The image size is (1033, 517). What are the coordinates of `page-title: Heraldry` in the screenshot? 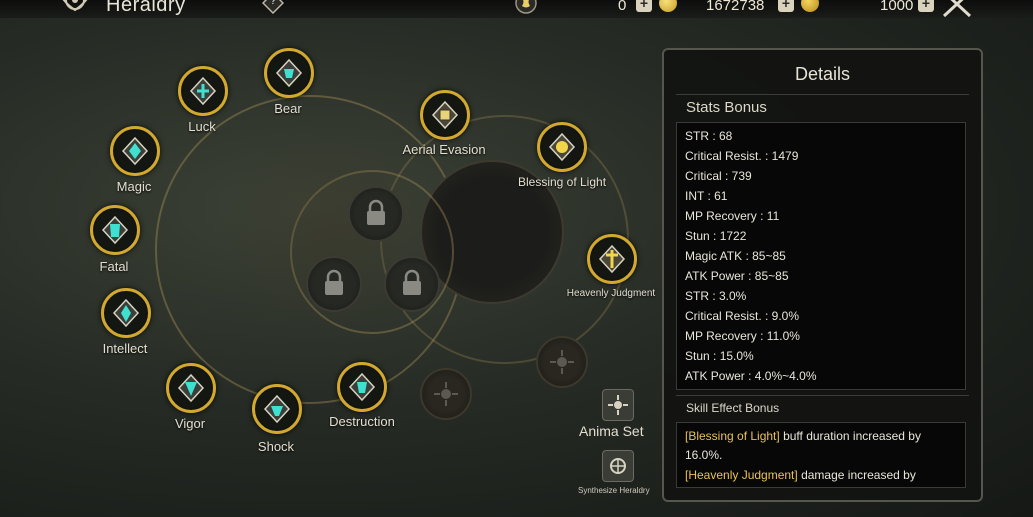 It's located at (146, 8).